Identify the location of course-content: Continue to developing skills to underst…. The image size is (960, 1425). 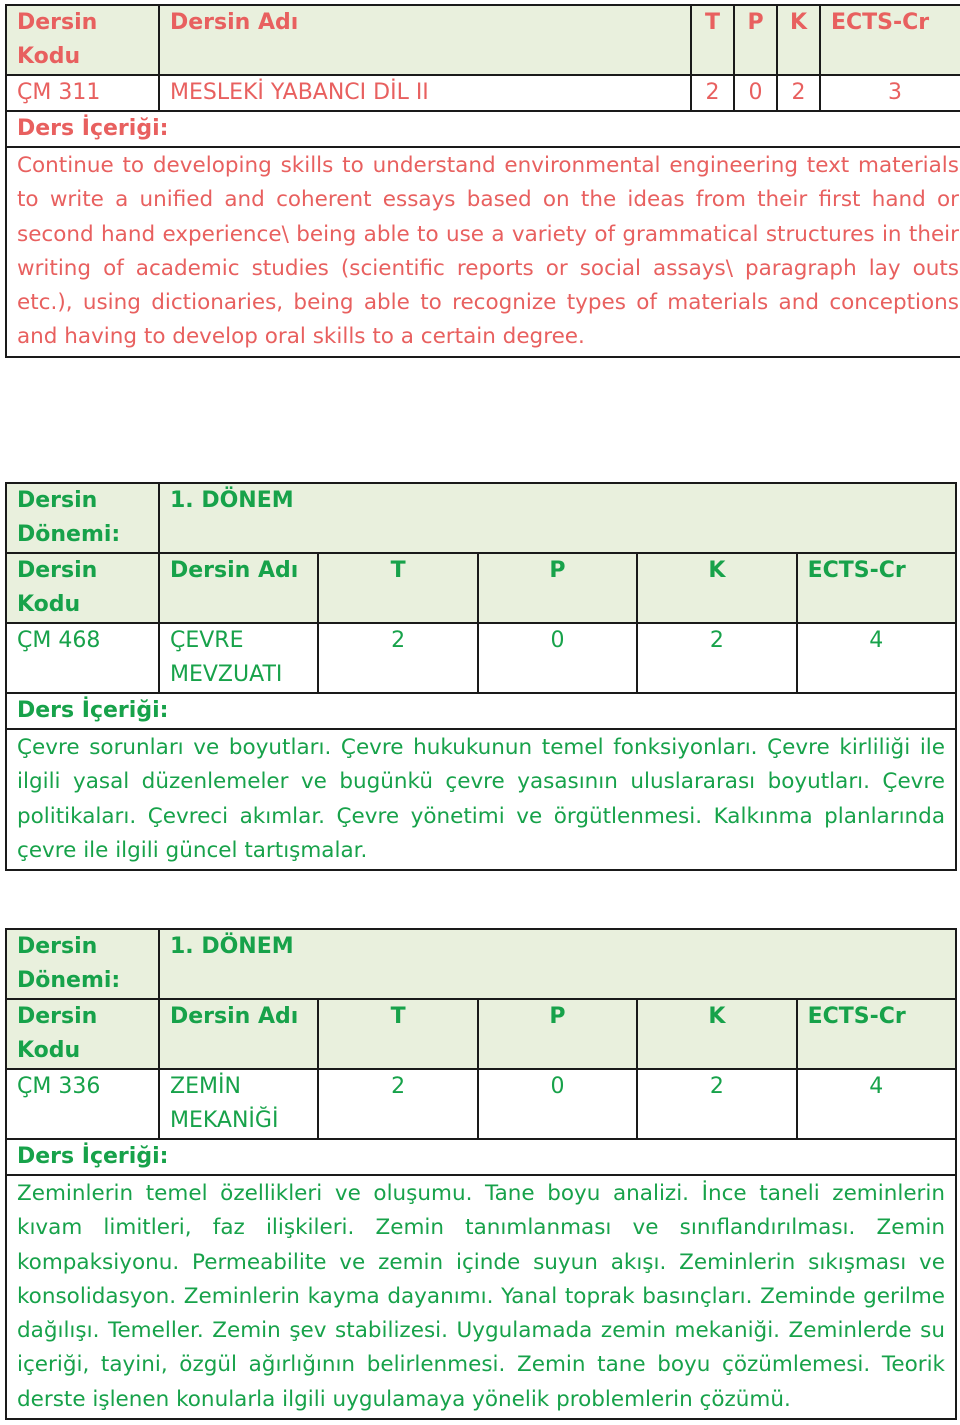
(482, 252).